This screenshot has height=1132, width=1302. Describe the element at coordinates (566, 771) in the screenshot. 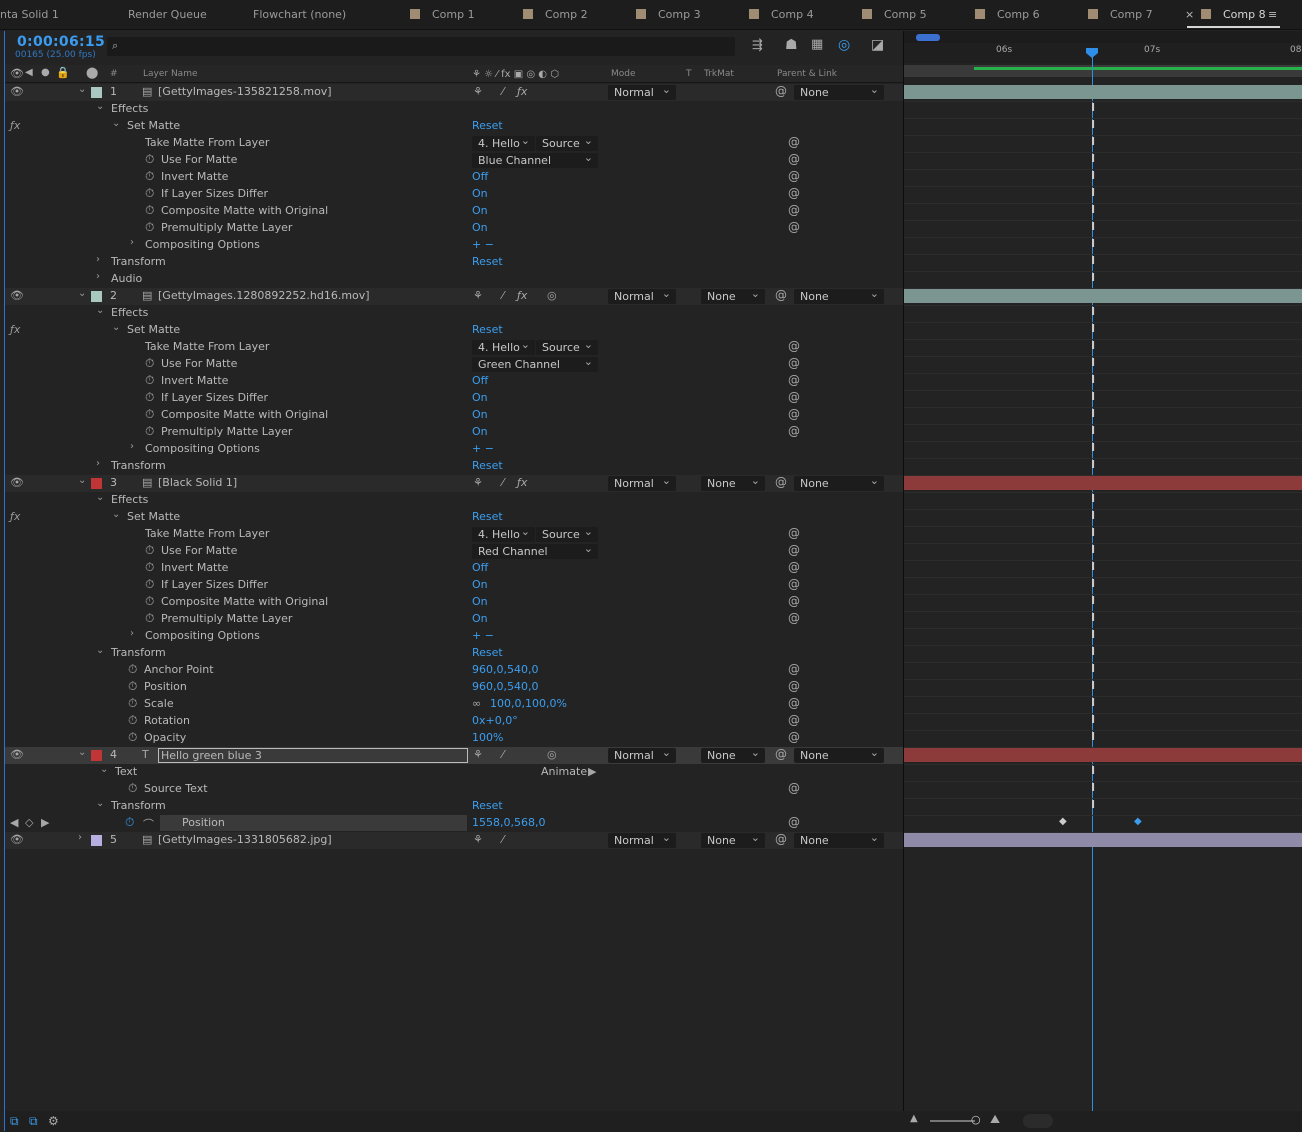

I see `animate-label: Animate:` at that location.